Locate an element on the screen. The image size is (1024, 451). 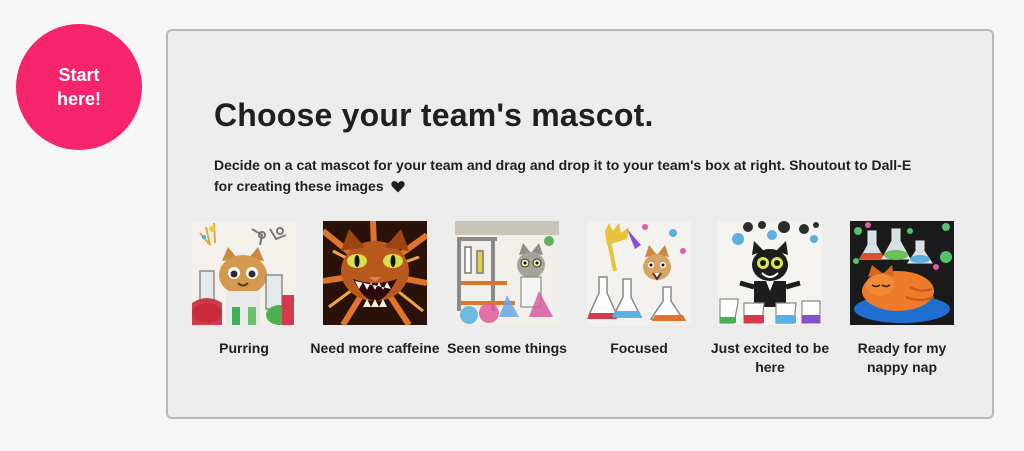
start-here-button: Start here! is located at coordinates (79, 87).